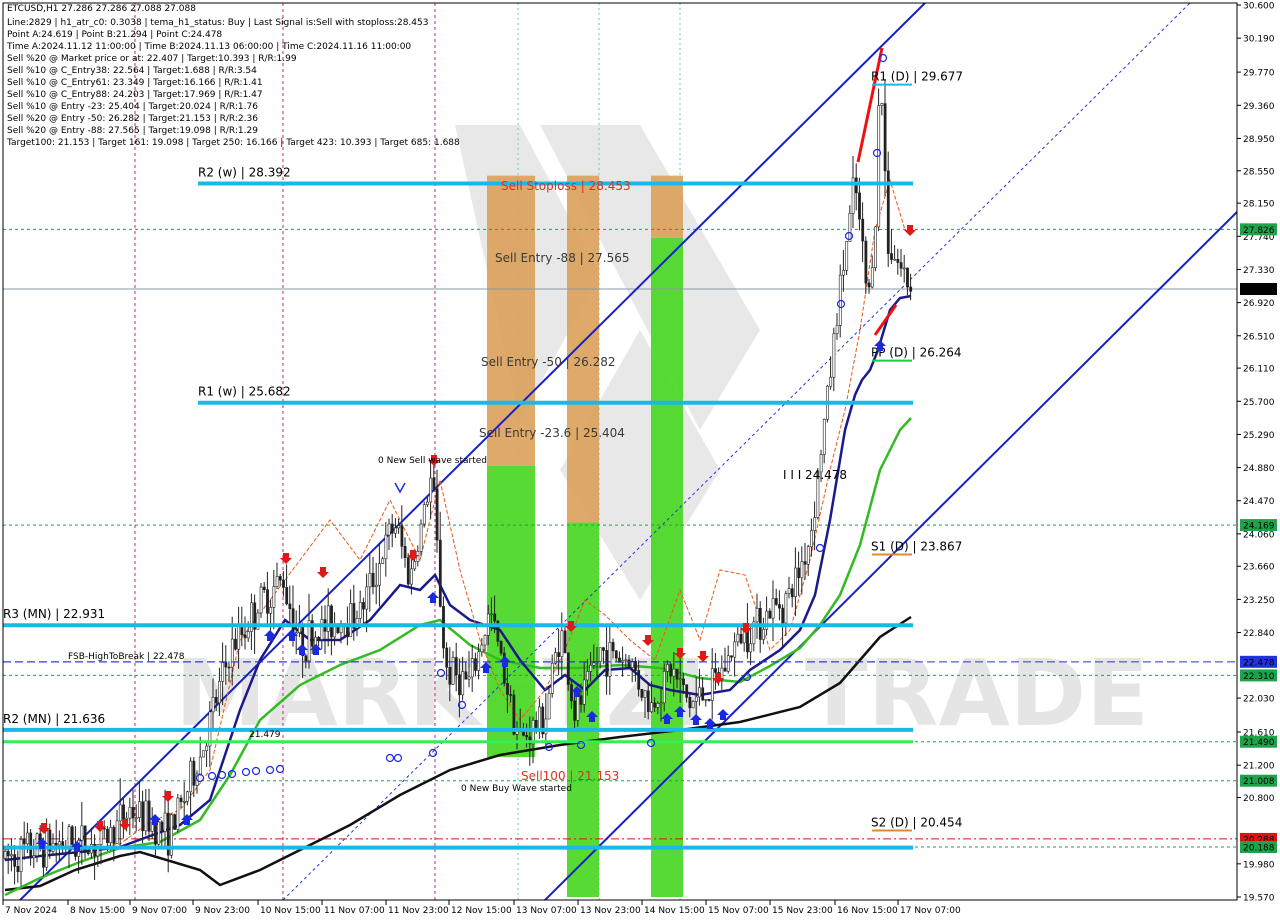 Image resolution: width=1280 pixels, height=920 pixels. Describe the element at coordinates (1259, 865) in the screenshot. I see `y-tick-label: 19.980` at that location.